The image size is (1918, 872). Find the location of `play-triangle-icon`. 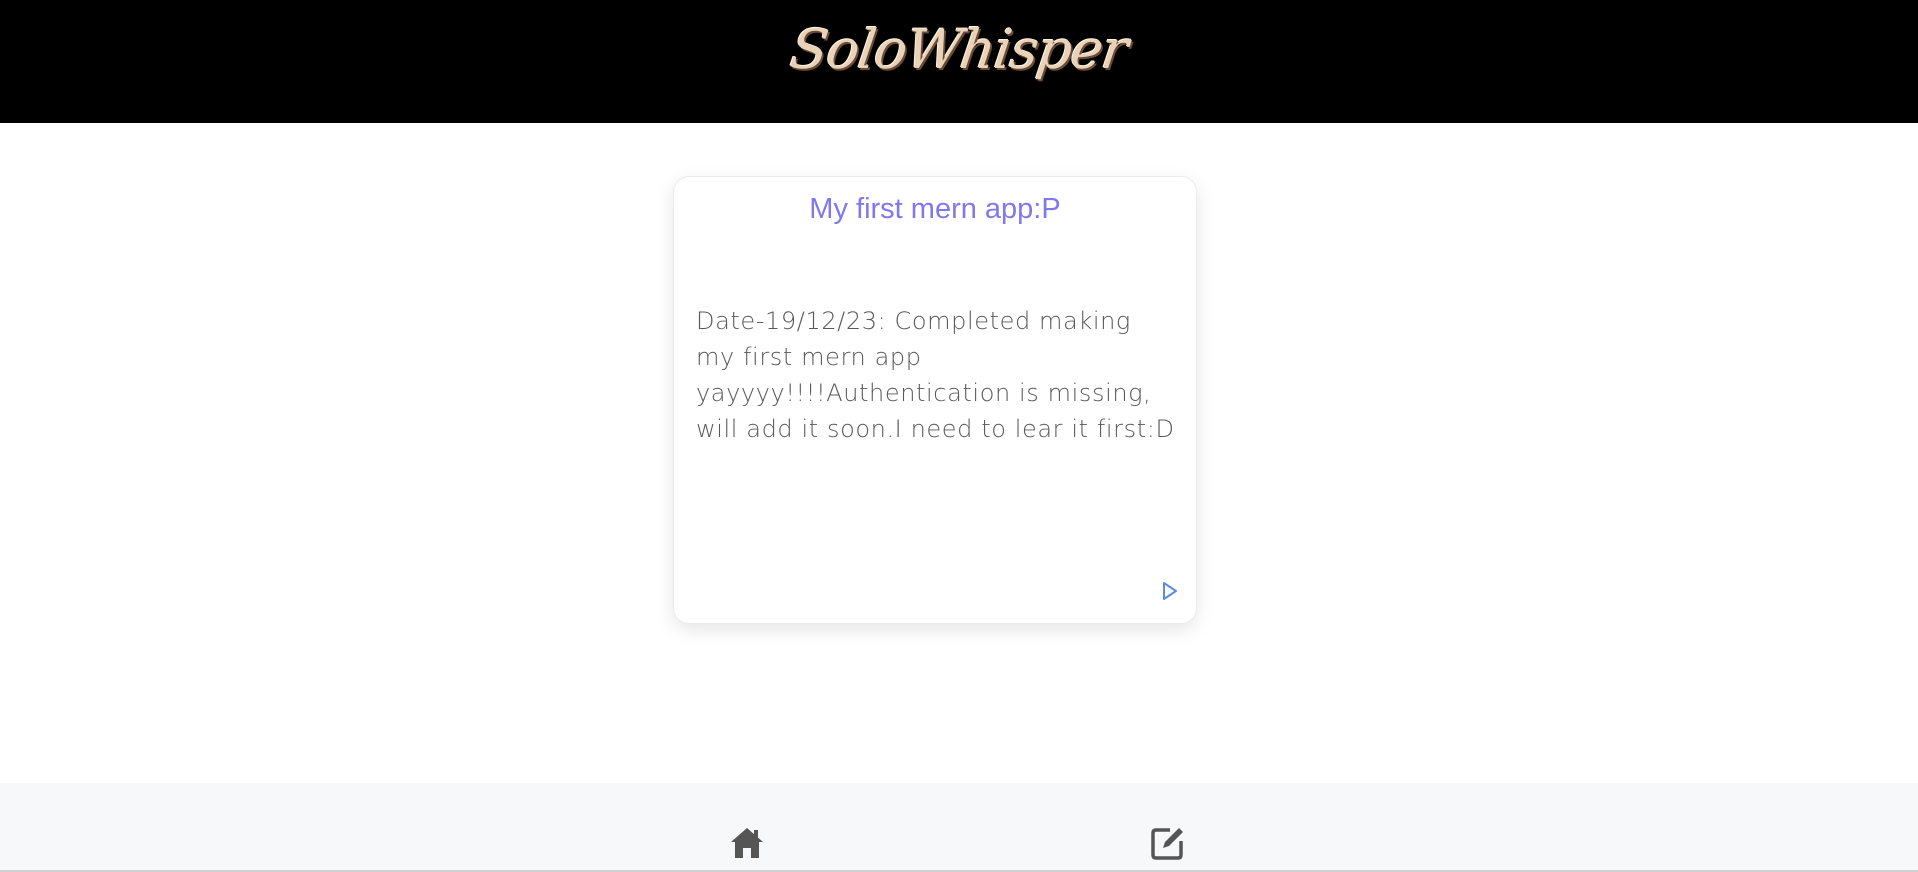

play-triangle-icon is located at coordinates (1170, 591).